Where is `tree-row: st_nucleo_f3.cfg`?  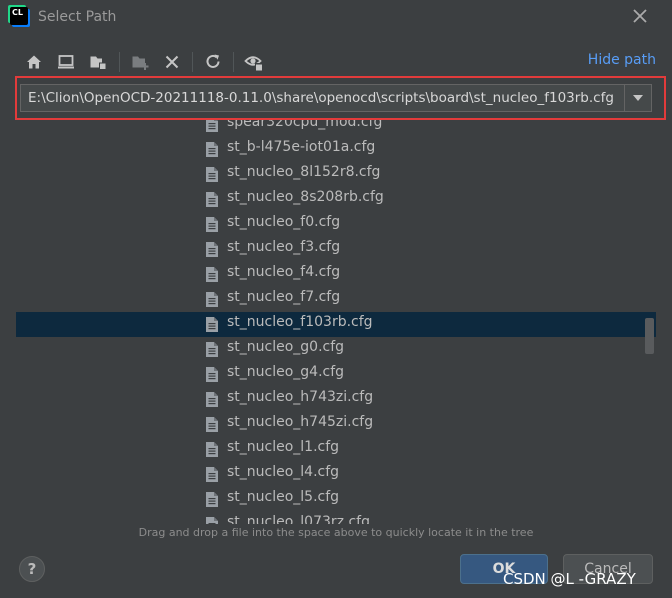
tree-row: st_nucleo_f3.cfg is located at coordinates (336, 249).